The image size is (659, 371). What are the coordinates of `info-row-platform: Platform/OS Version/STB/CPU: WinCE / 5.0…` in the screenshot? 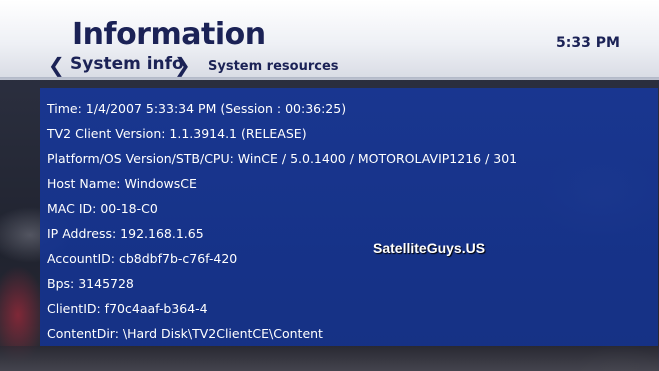 It's located at (282, 158).